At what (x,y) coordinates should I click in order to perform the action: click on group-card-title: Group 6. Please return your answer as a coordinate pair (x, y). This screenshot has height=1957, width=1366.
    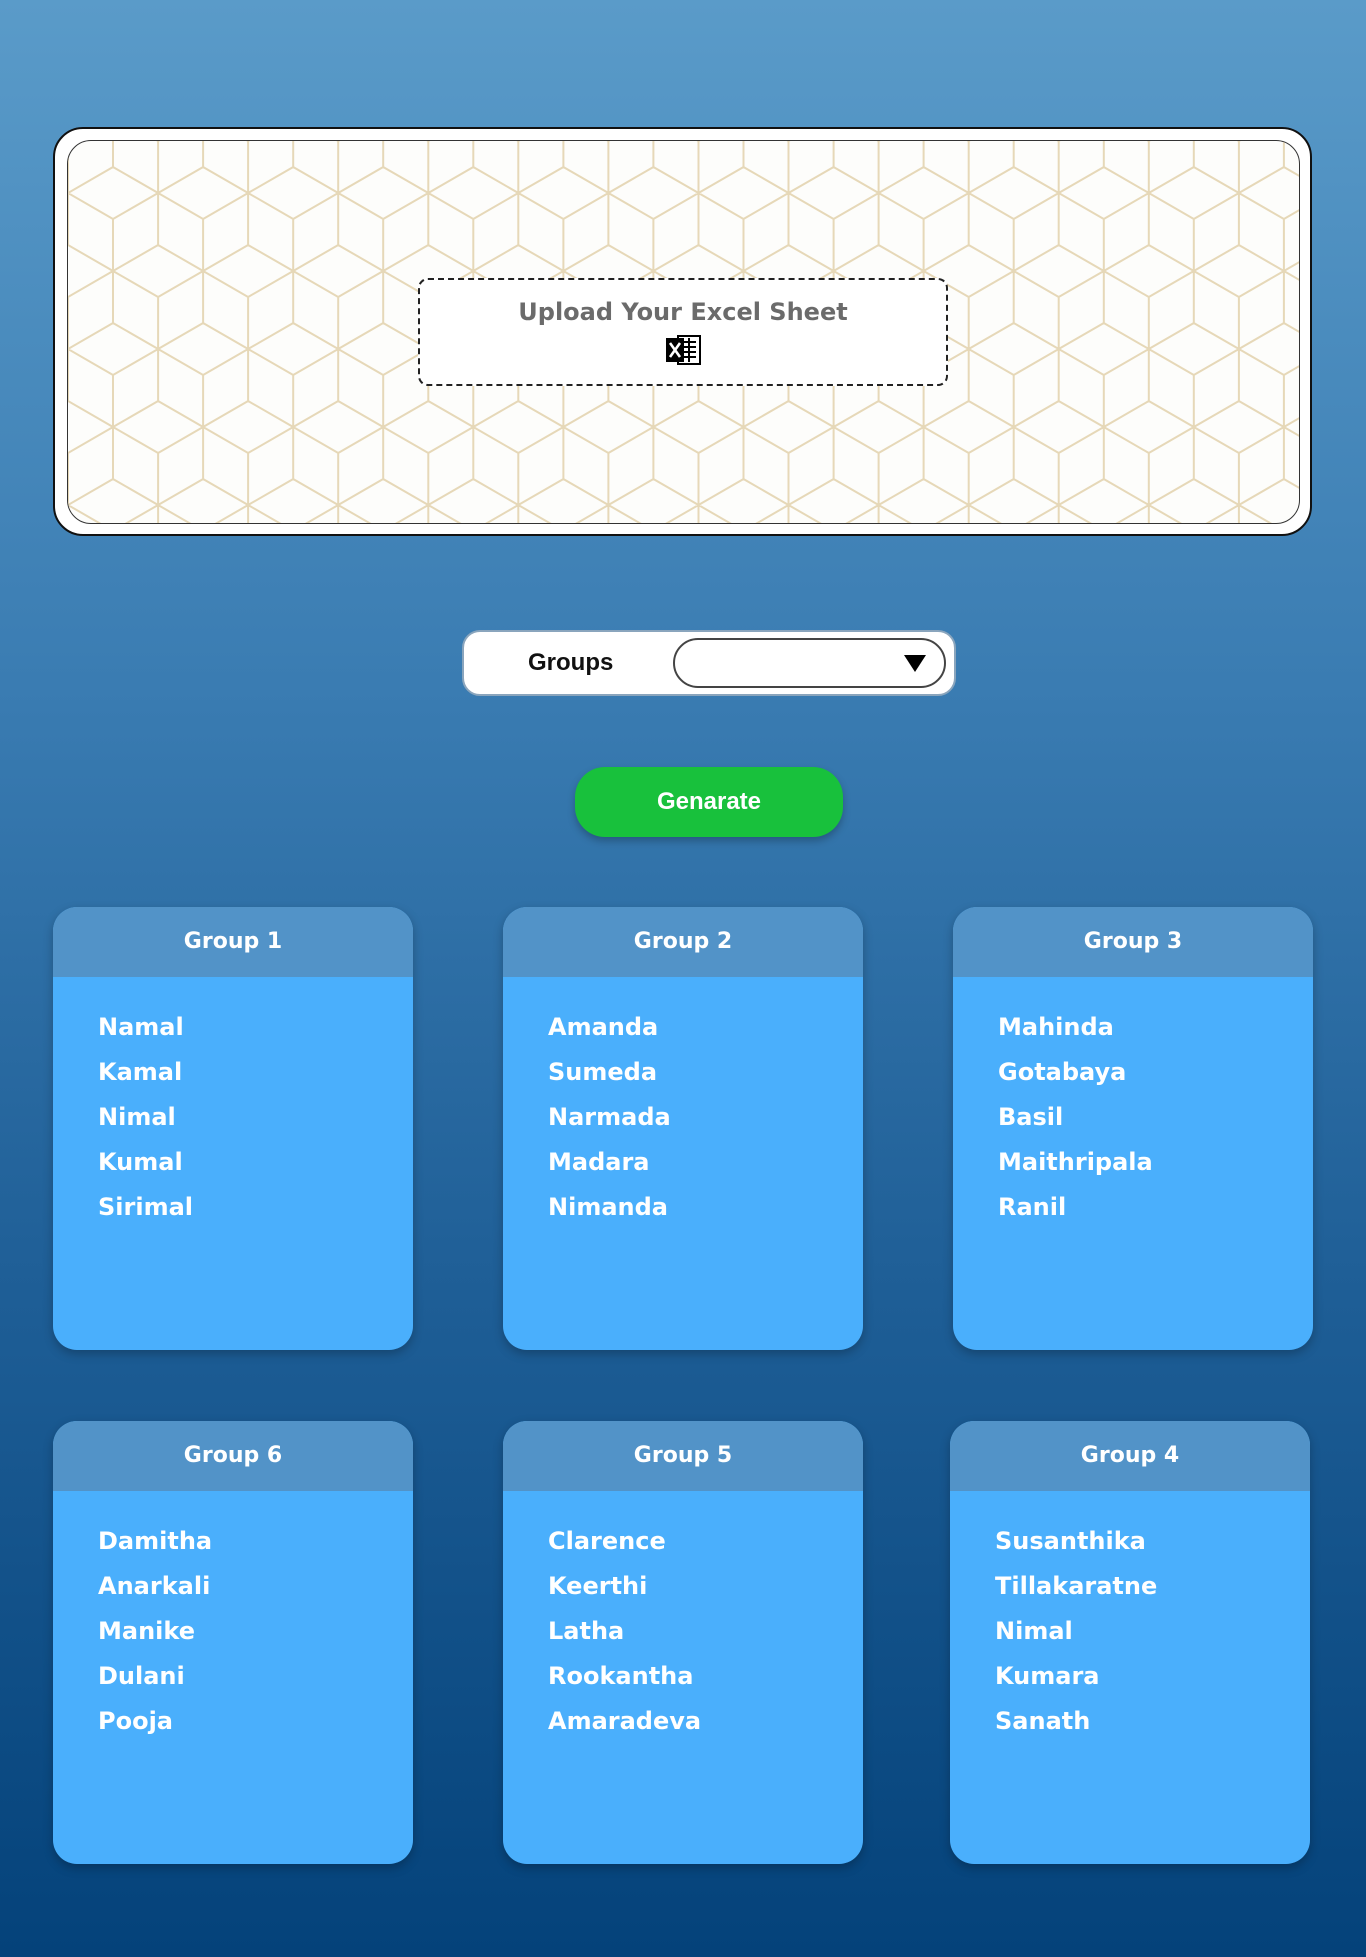
    Looking at the image, I should click on (233, 1456).